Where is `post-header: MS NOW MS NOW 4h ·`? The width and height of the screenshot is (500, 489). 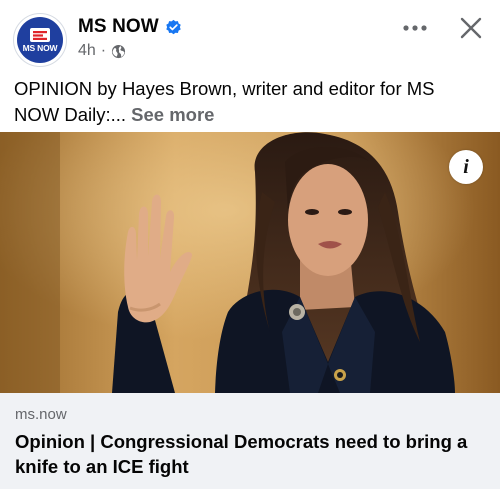
post-header: MS NOW MS NOW 4h · is located at coordinates (250, 36).